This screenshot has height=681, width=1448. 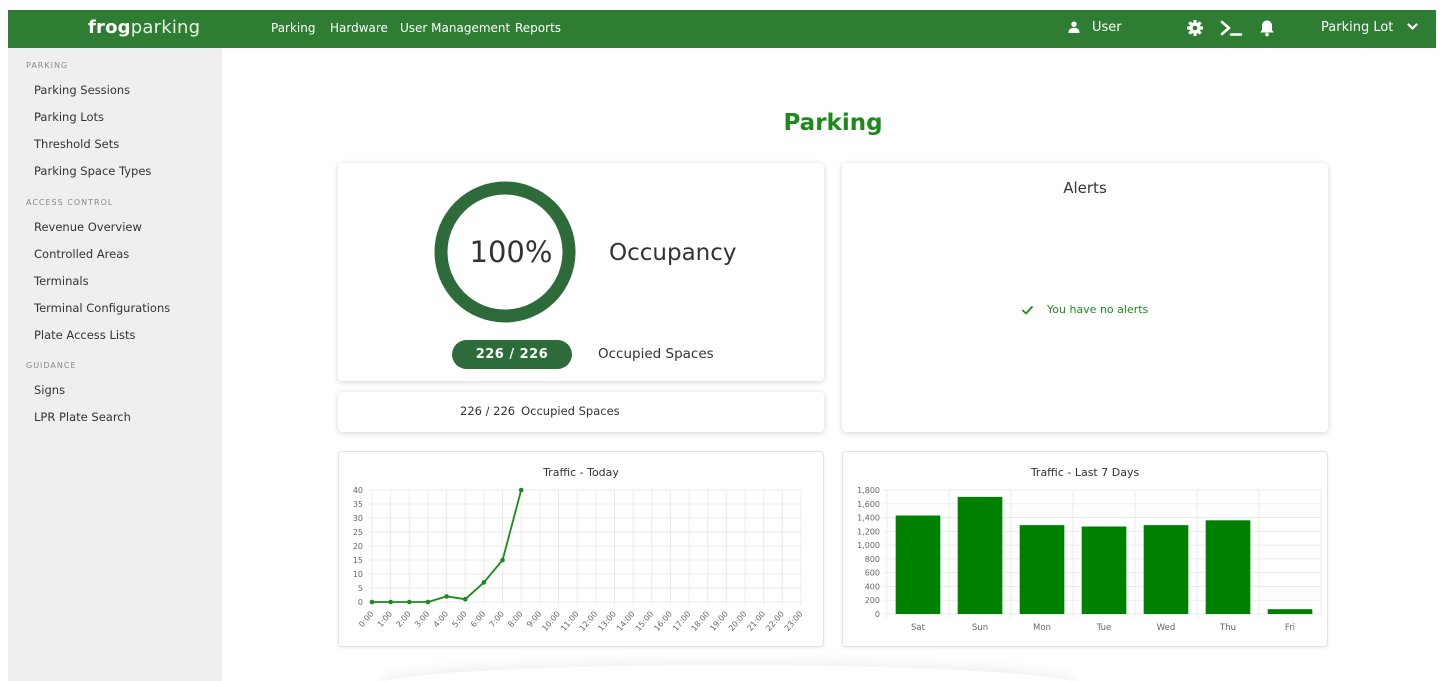 I want to click on chevron-down-icon, so click(x=1413, y=26).